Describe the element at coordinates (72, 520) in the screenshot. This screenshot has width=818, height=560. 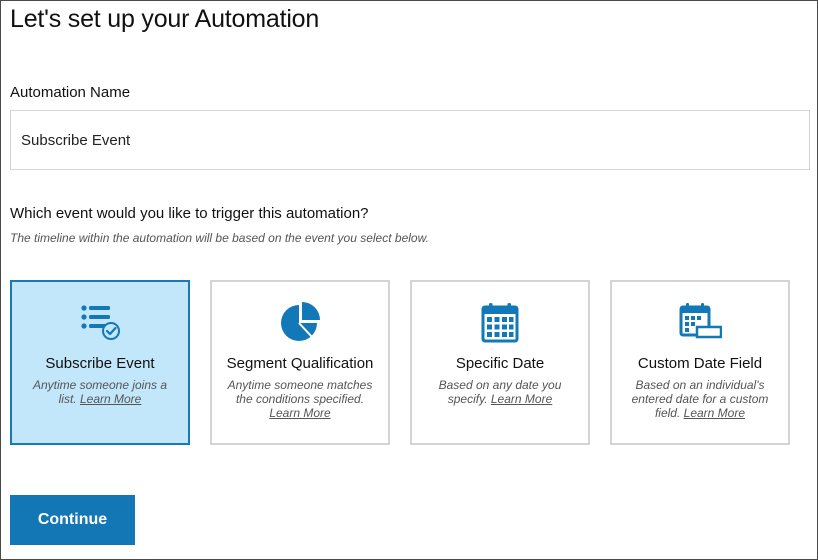
I see `continue-button: Continue` at that location.